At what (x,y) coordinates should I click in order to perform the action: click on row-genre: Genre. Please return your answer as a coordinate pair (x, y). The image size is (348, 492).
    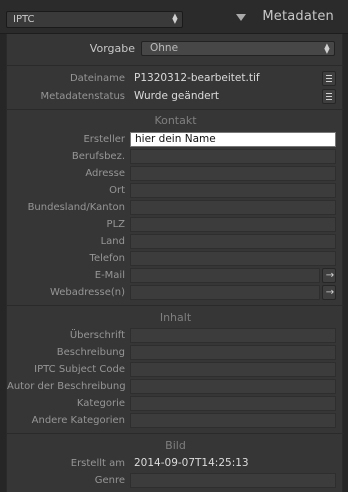
    Looking at the image, I should click on (175, 480).